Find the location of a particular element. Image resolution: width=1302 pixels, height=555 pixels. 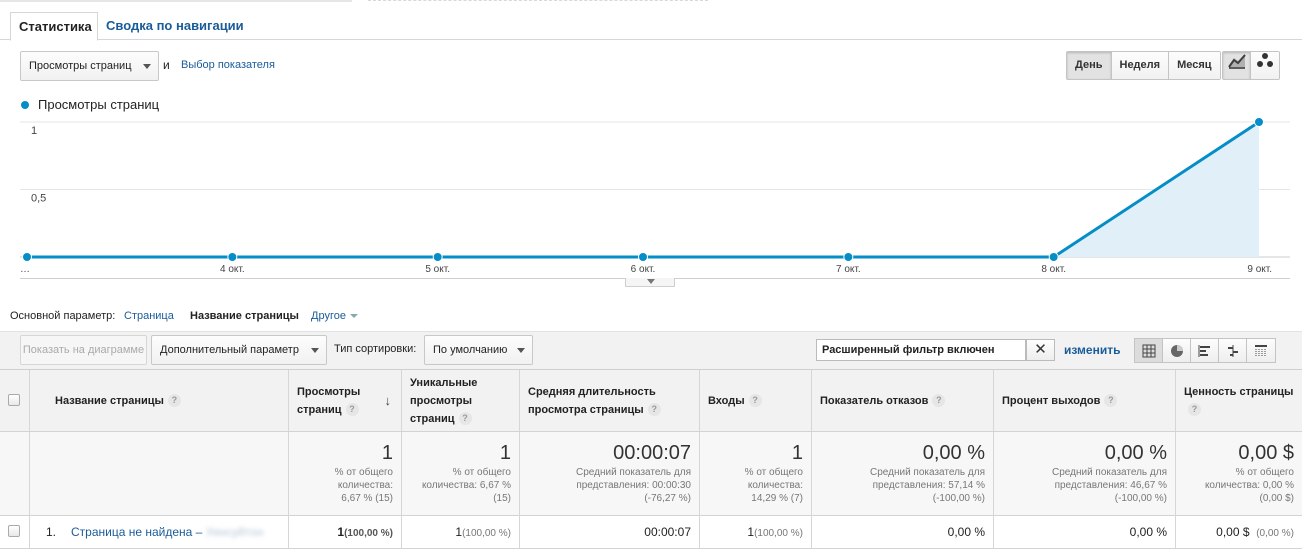

totals-label-cell is located at coordinates (159, 473).